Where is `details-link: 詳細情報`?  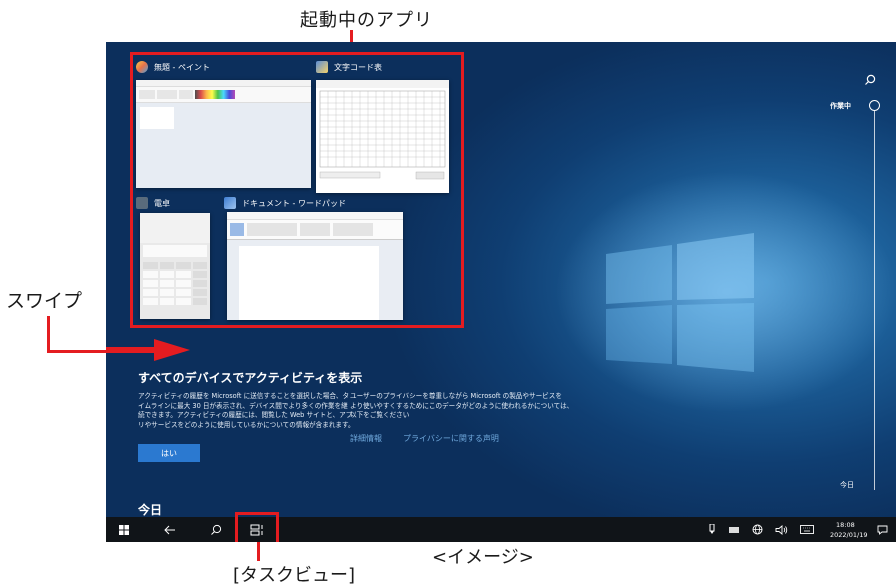
details-link: 詳細情報 is located at coordinates (366, 438).